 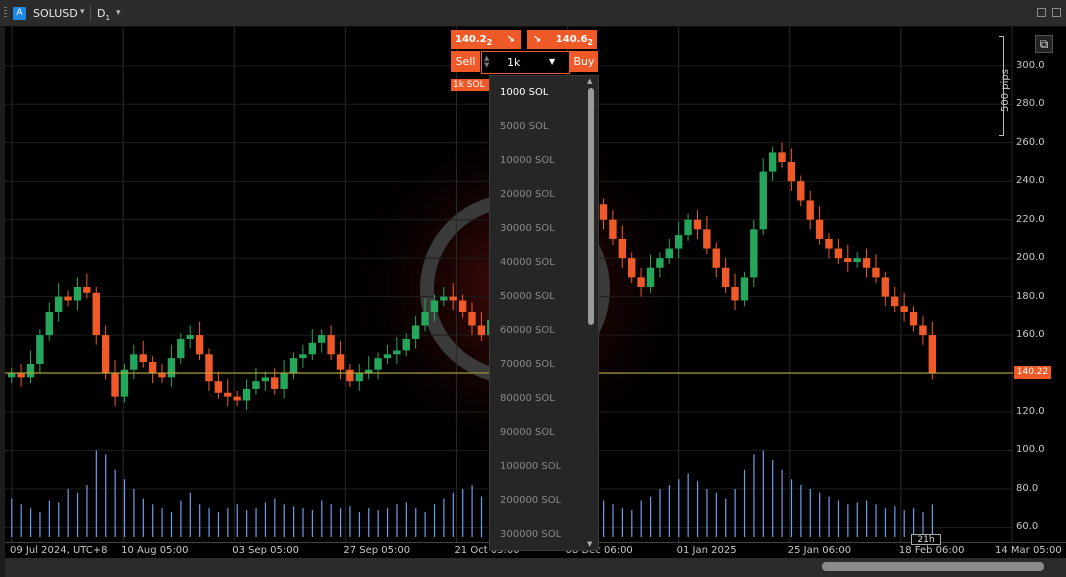 I want to click on horizontal-scrollbar, so click(x=535, y=567).